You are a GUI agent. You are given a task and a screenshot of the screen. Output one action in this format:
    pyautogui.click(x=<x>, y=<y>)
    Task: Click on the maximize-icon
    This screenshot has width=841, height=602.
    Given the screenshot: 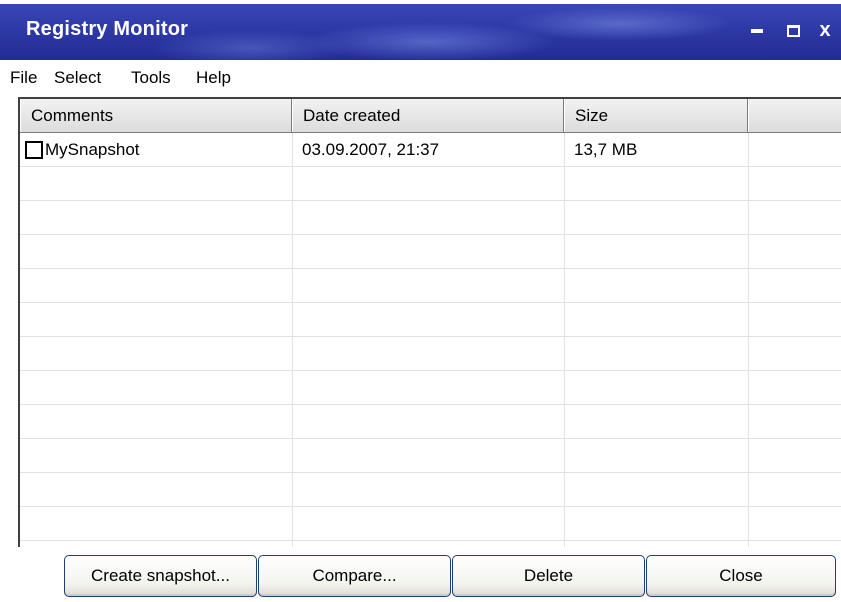 What is the action you would take?
    pyautogui.click(x=793, y=30)
    